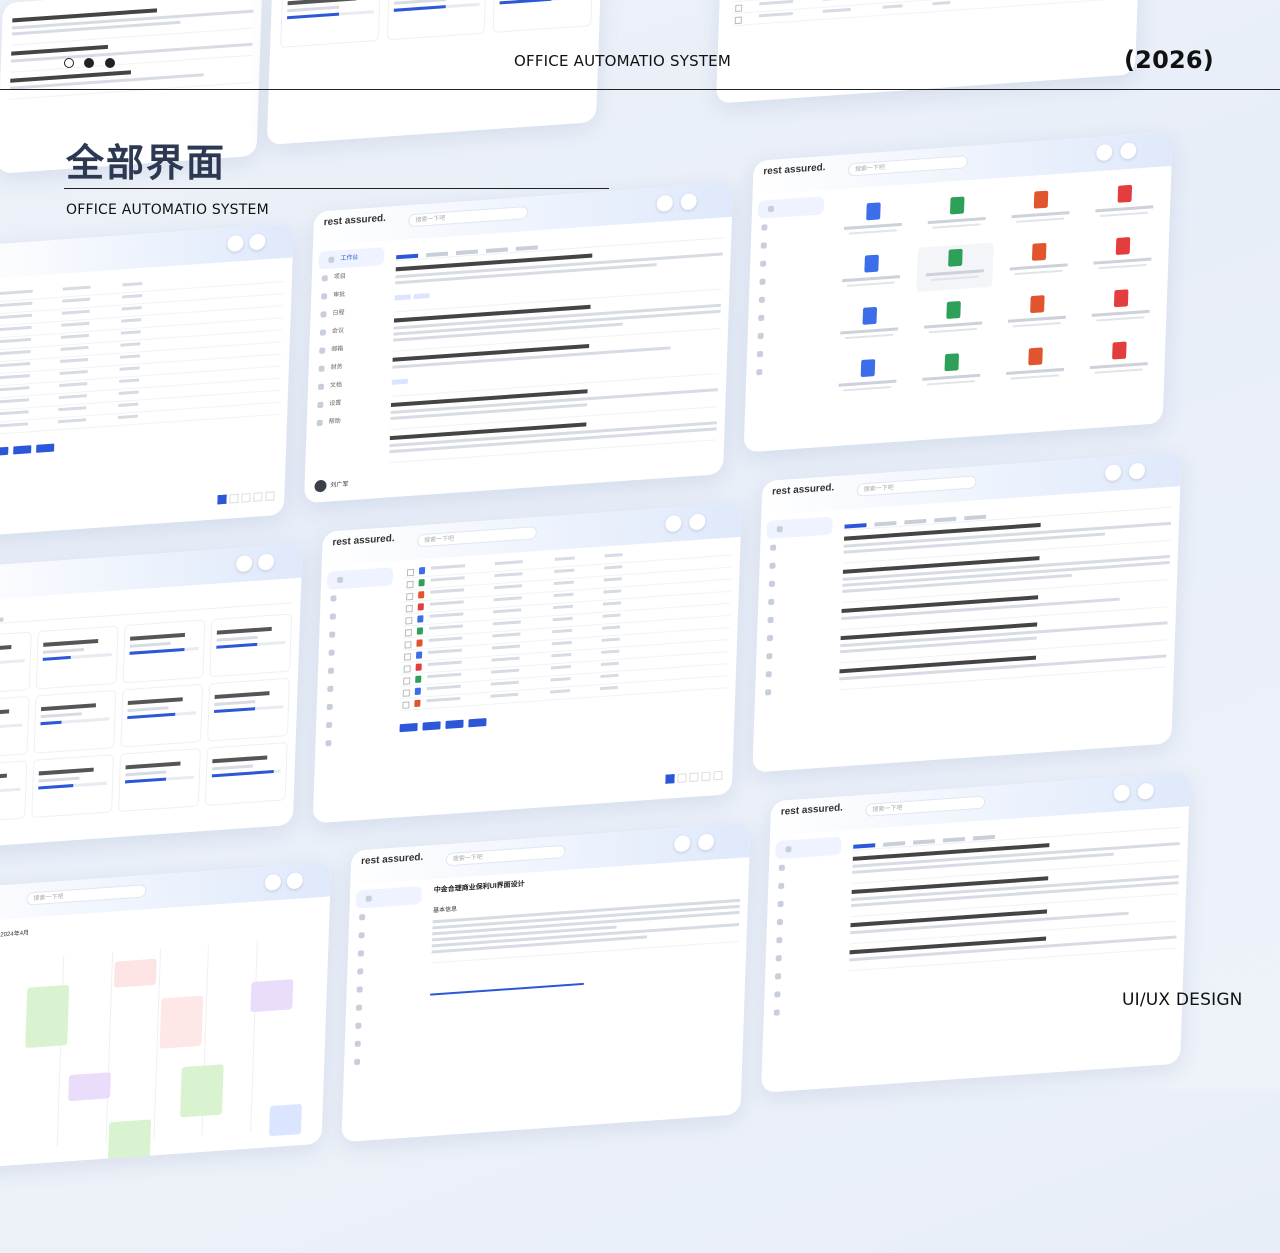 The image size is (1280, 1253). I want to click on brand-label-2: rest assured., so click(794, 170).